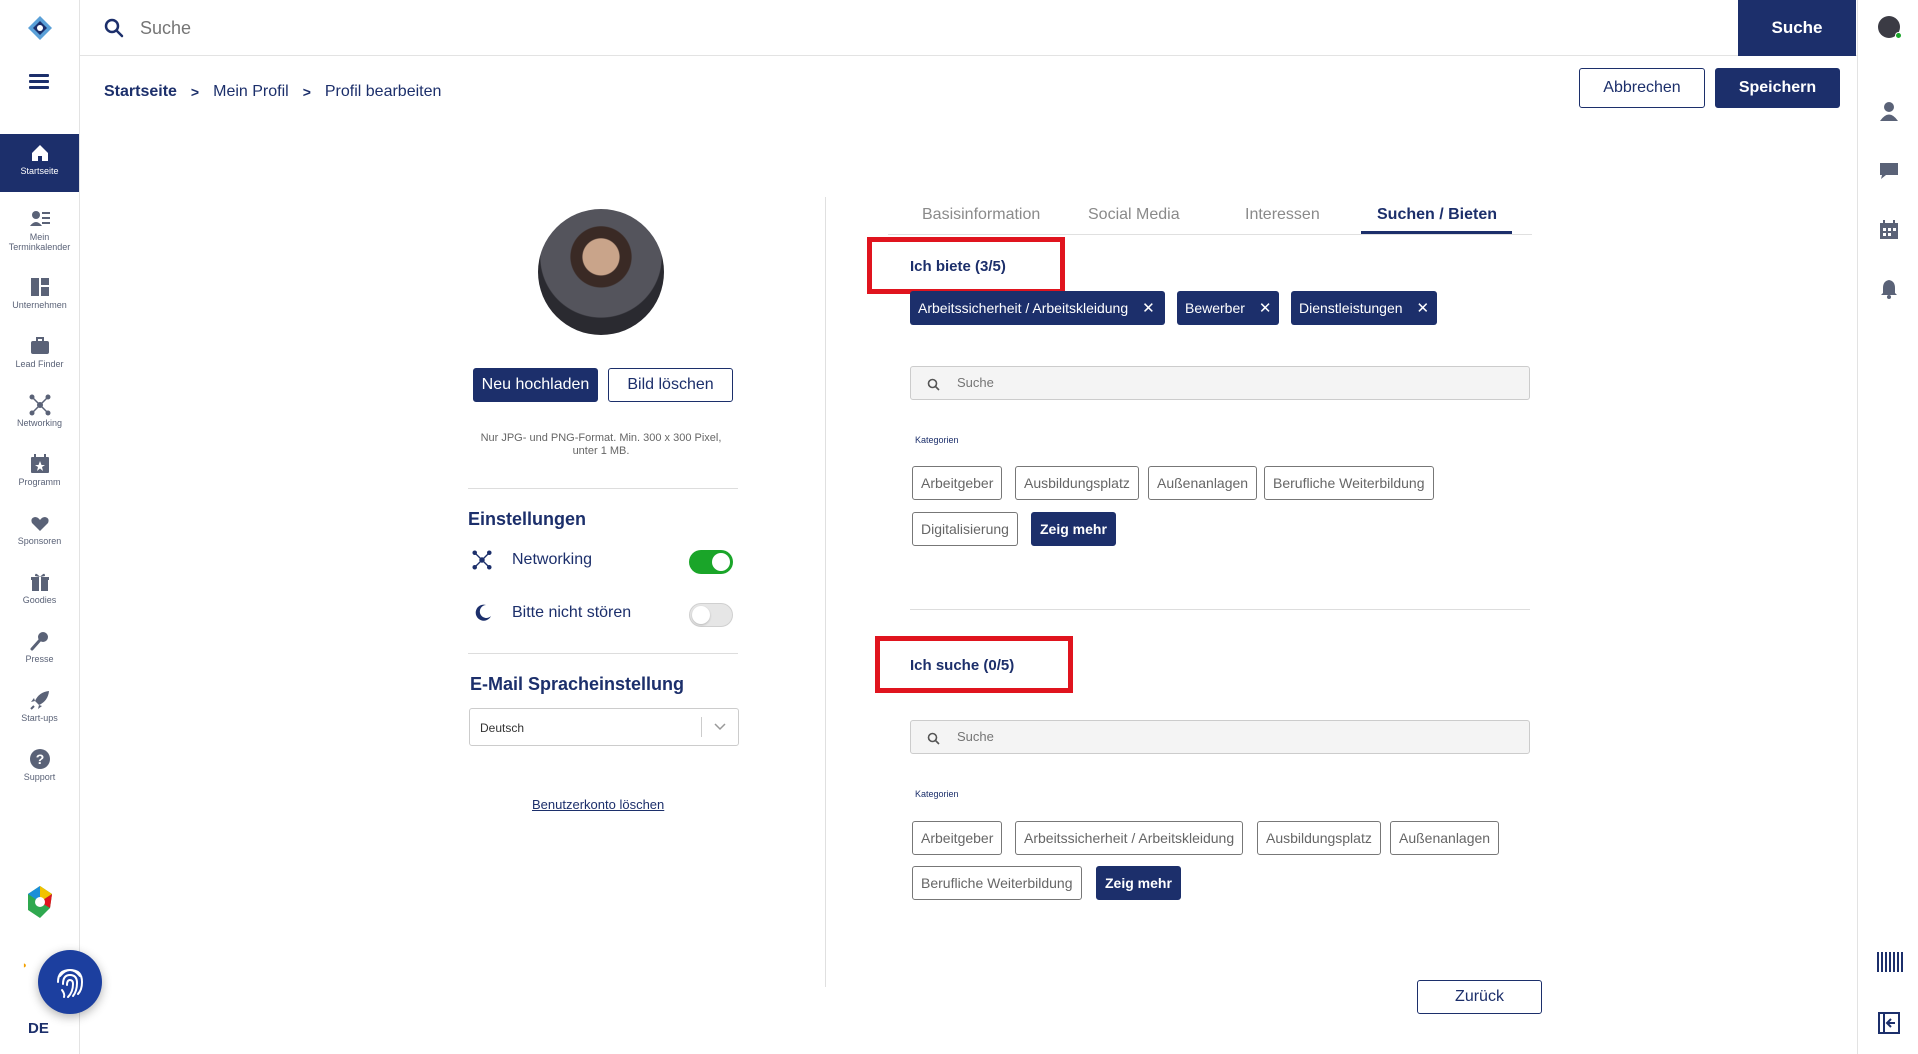 This screenshot has width=1918, height=1054. What do you see at coordinates (958, 266) in the screenshot?
I see `offer-title: Ich biete (3/5)` at bounding box center [958, 266].